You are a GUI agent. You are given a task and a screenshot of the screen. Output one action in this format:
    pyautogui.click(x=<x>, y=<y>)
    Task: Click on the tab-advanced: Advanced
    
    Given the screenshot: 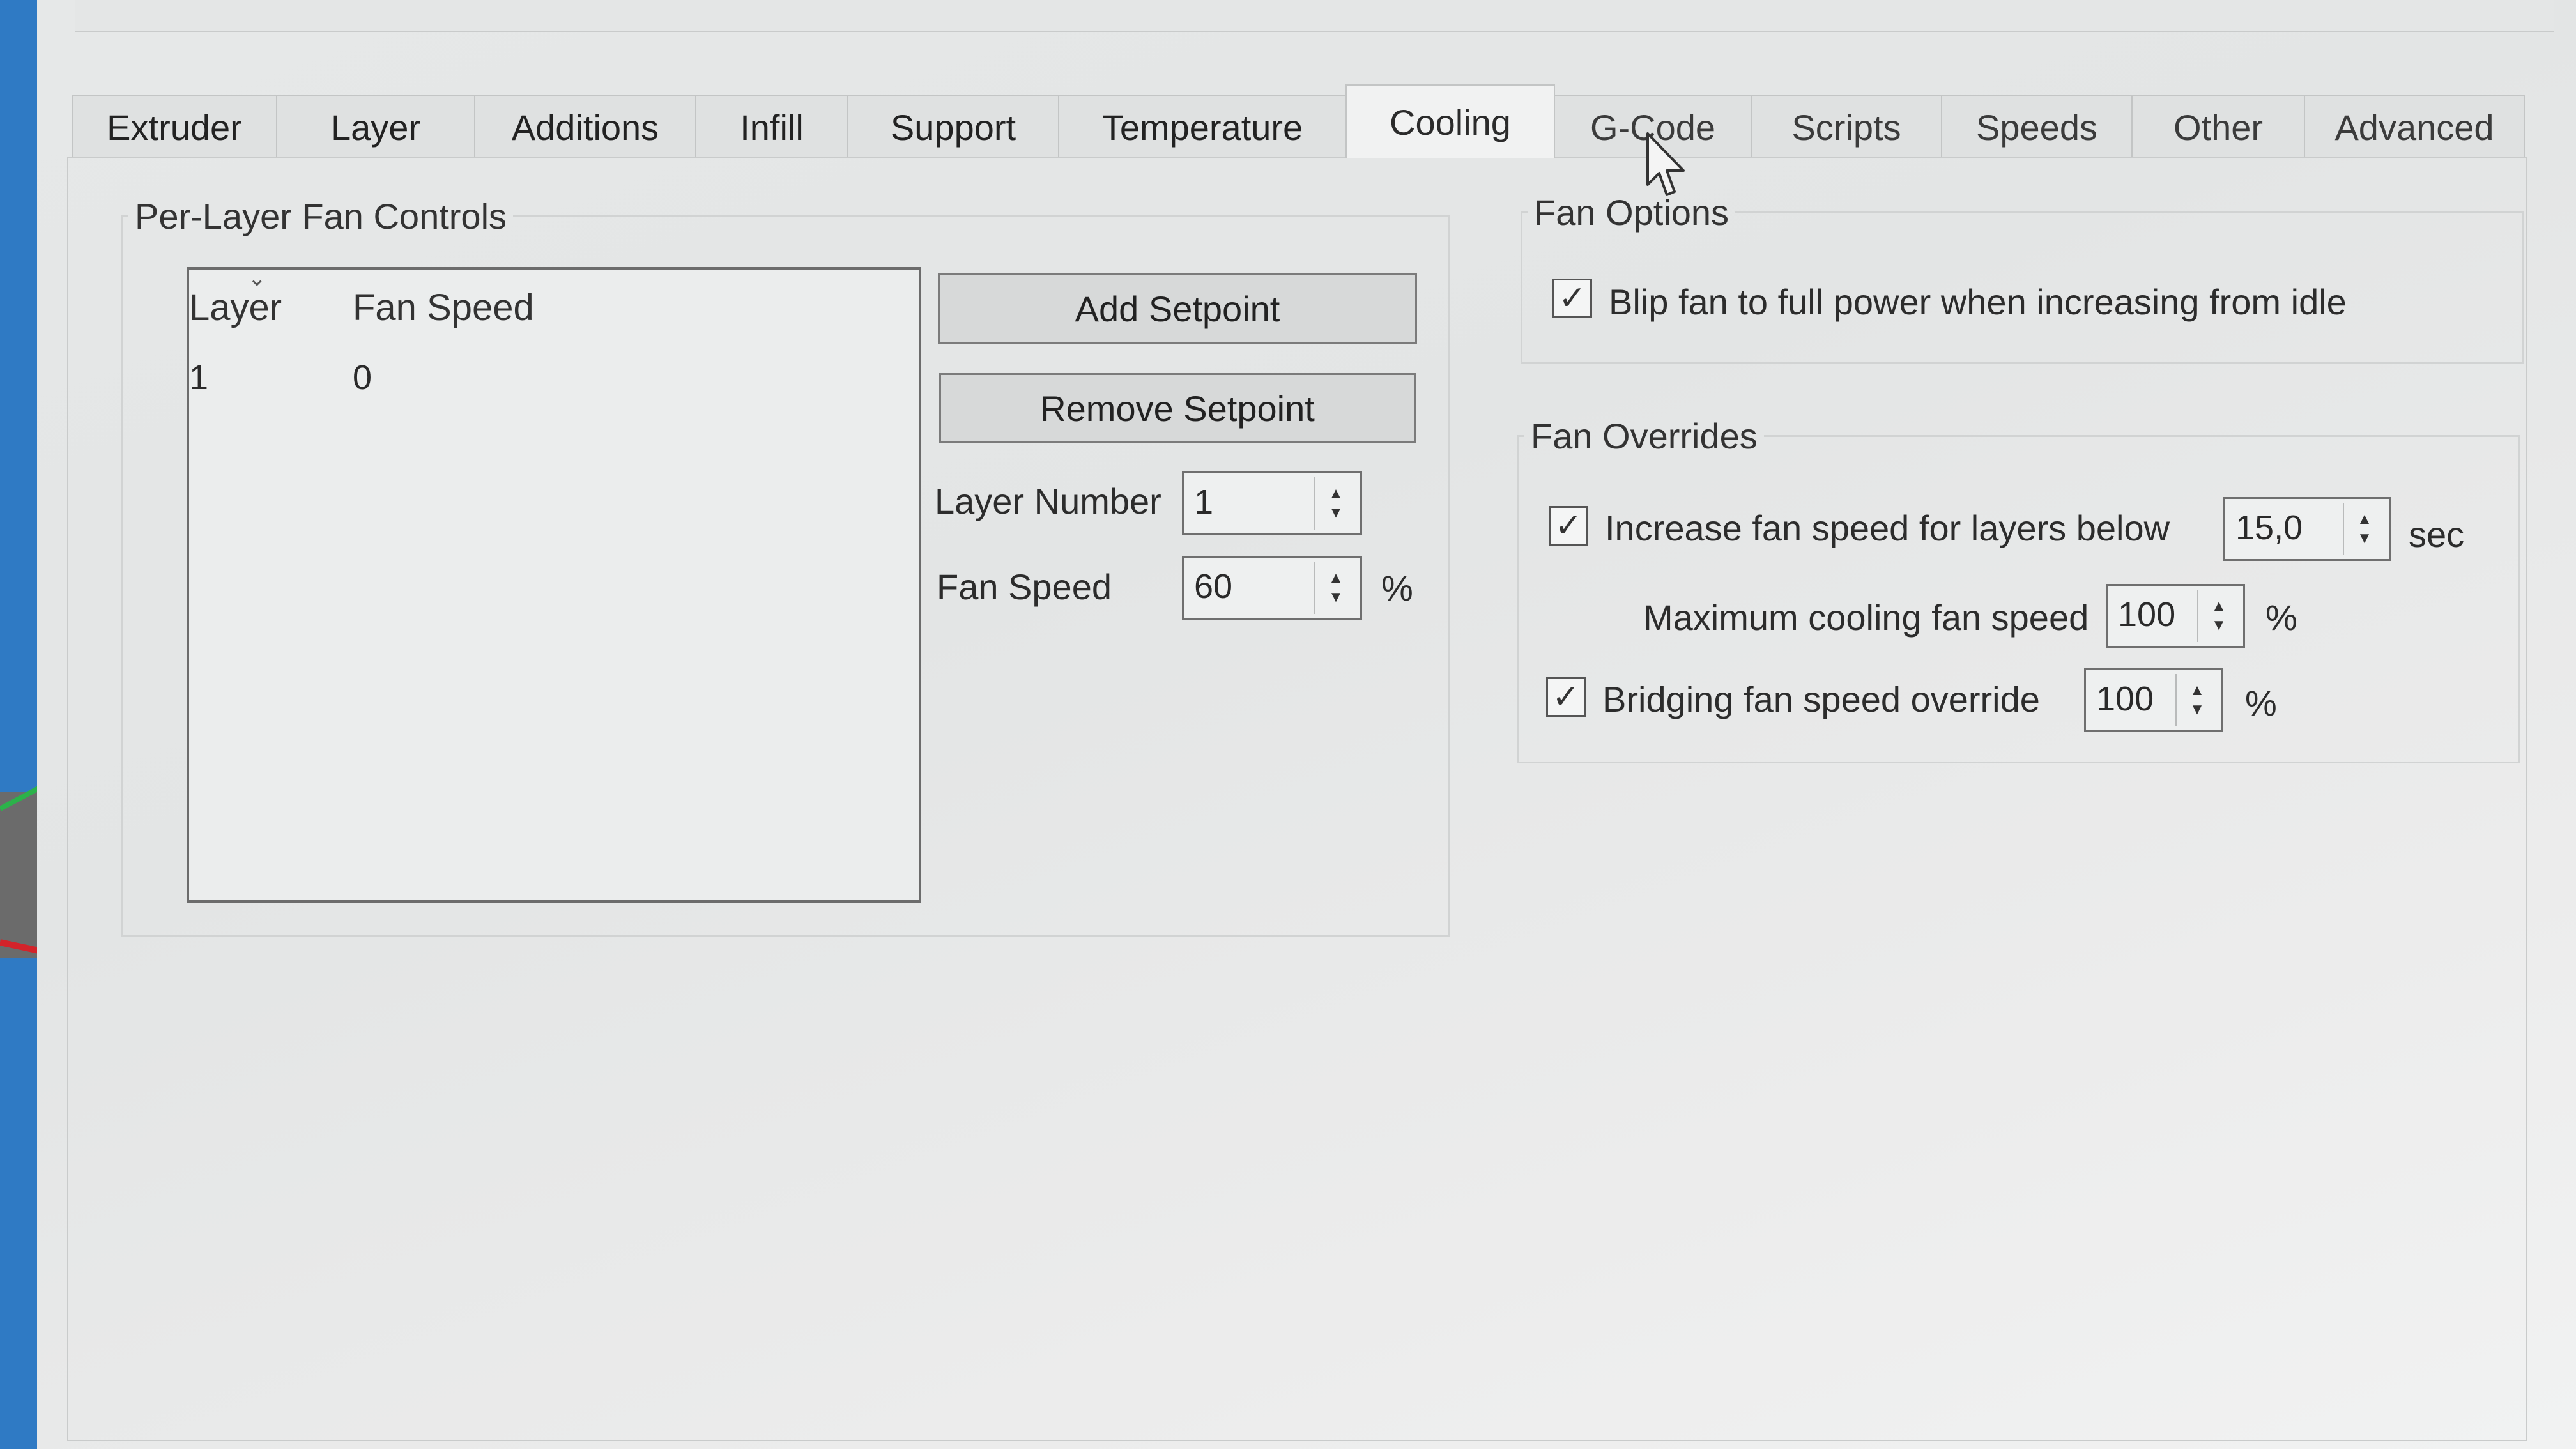 What is the action you would take?
    pyautogui.click(x=2414, y=126)
    